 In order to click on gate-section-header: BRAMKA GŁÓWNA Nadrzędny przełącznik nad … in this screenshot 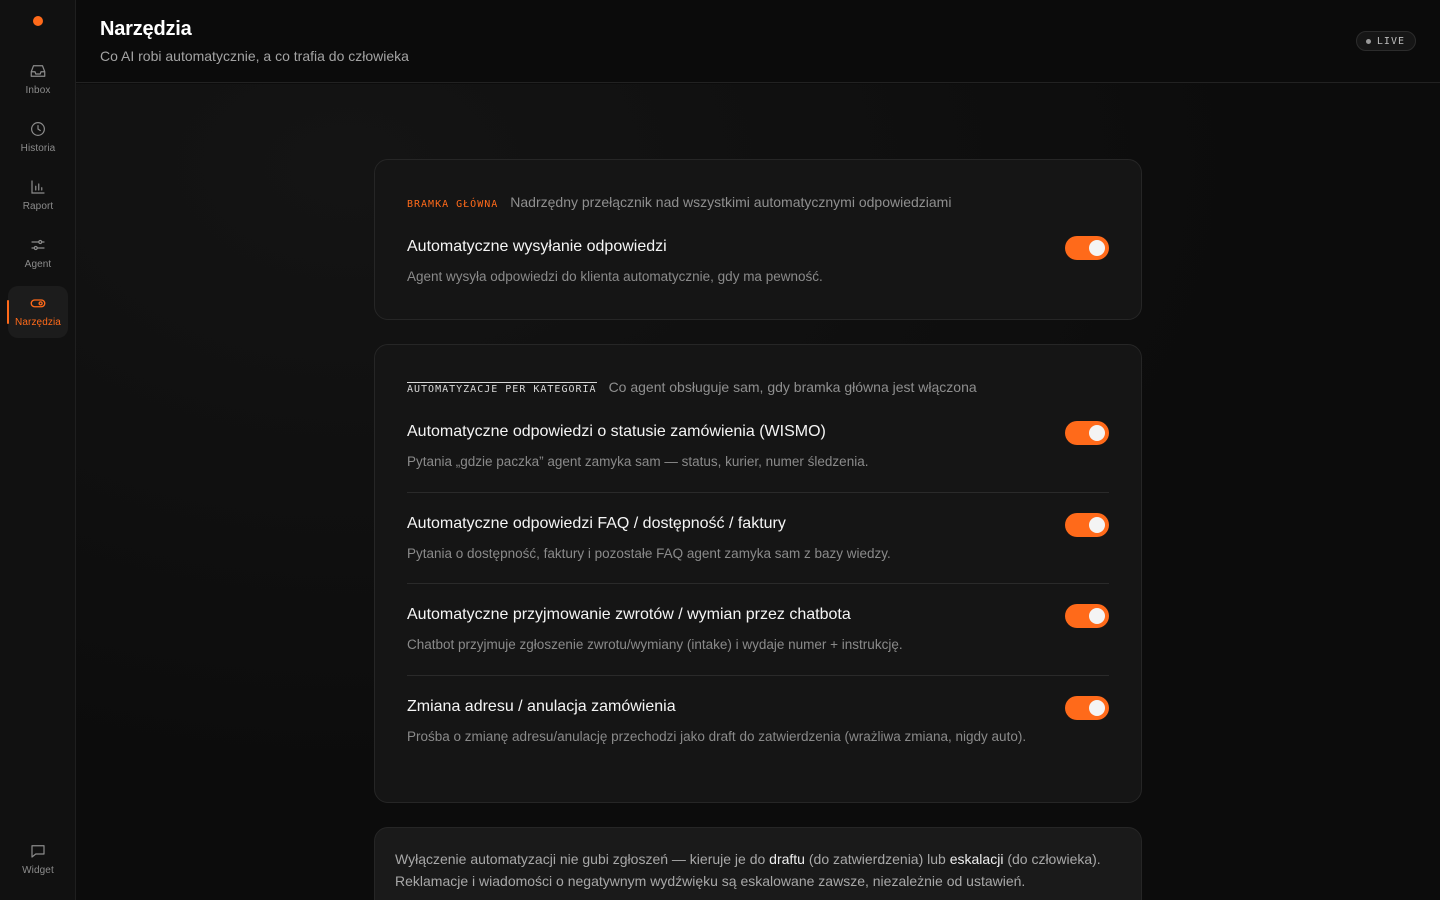, I will do `click(679, 202)`.